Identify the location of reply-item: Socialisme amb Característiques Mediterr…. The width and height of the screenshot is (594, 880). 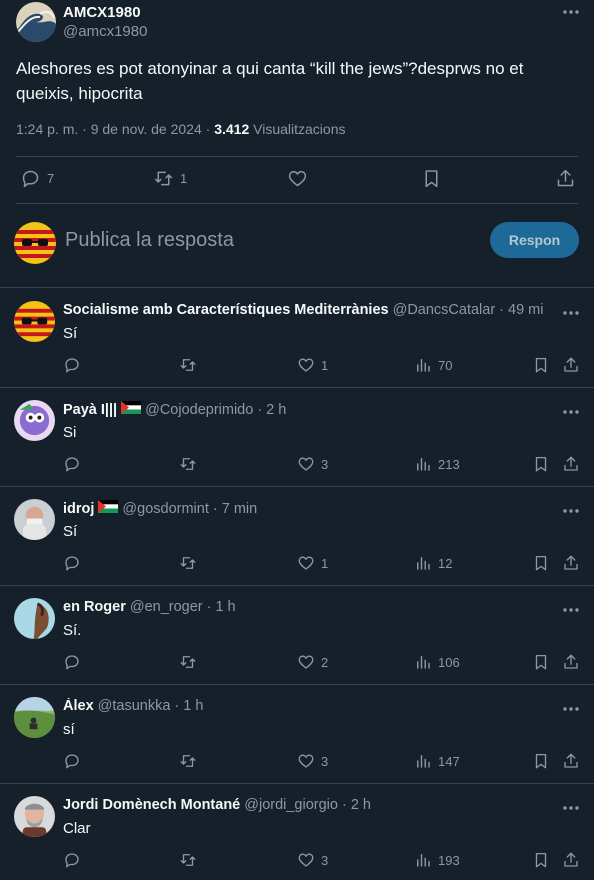
(297, 338).